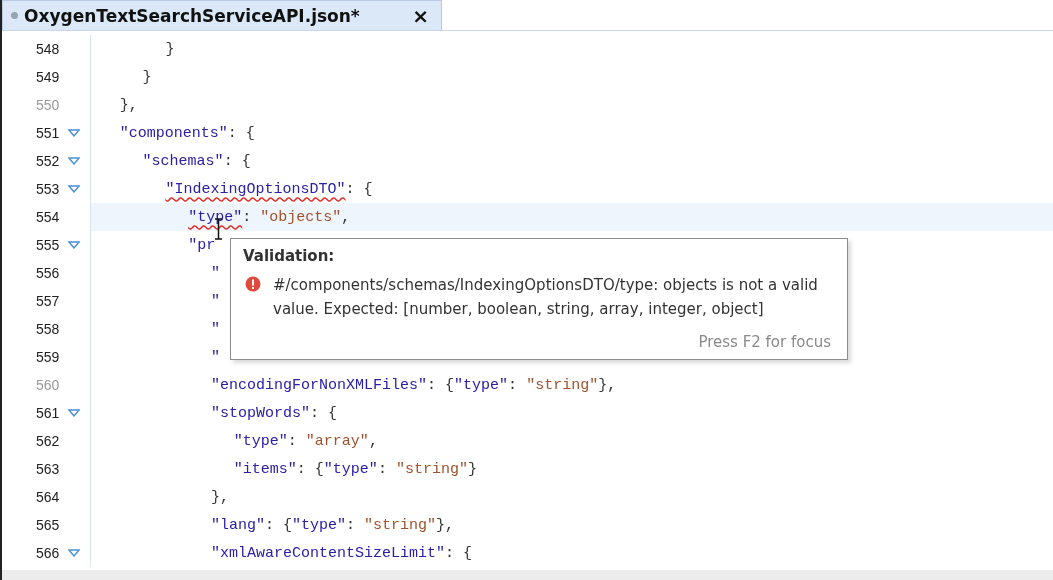 The image size is (1053, 580). Describe the element at coordinates (202, 245) in the screenshot. I see `json-key: "pr` at that location.